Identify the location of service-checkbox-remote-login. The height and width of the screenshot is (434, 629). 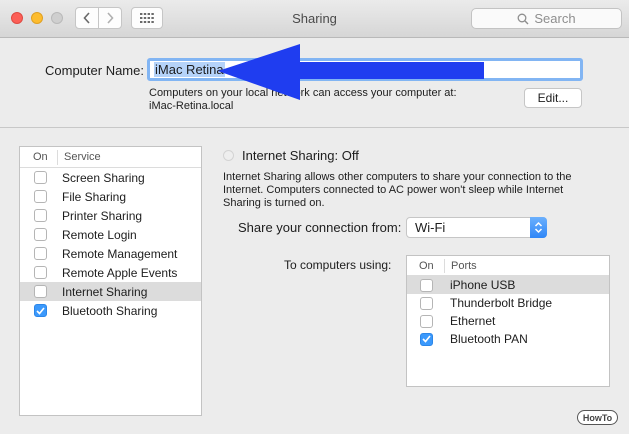
(40, 234).